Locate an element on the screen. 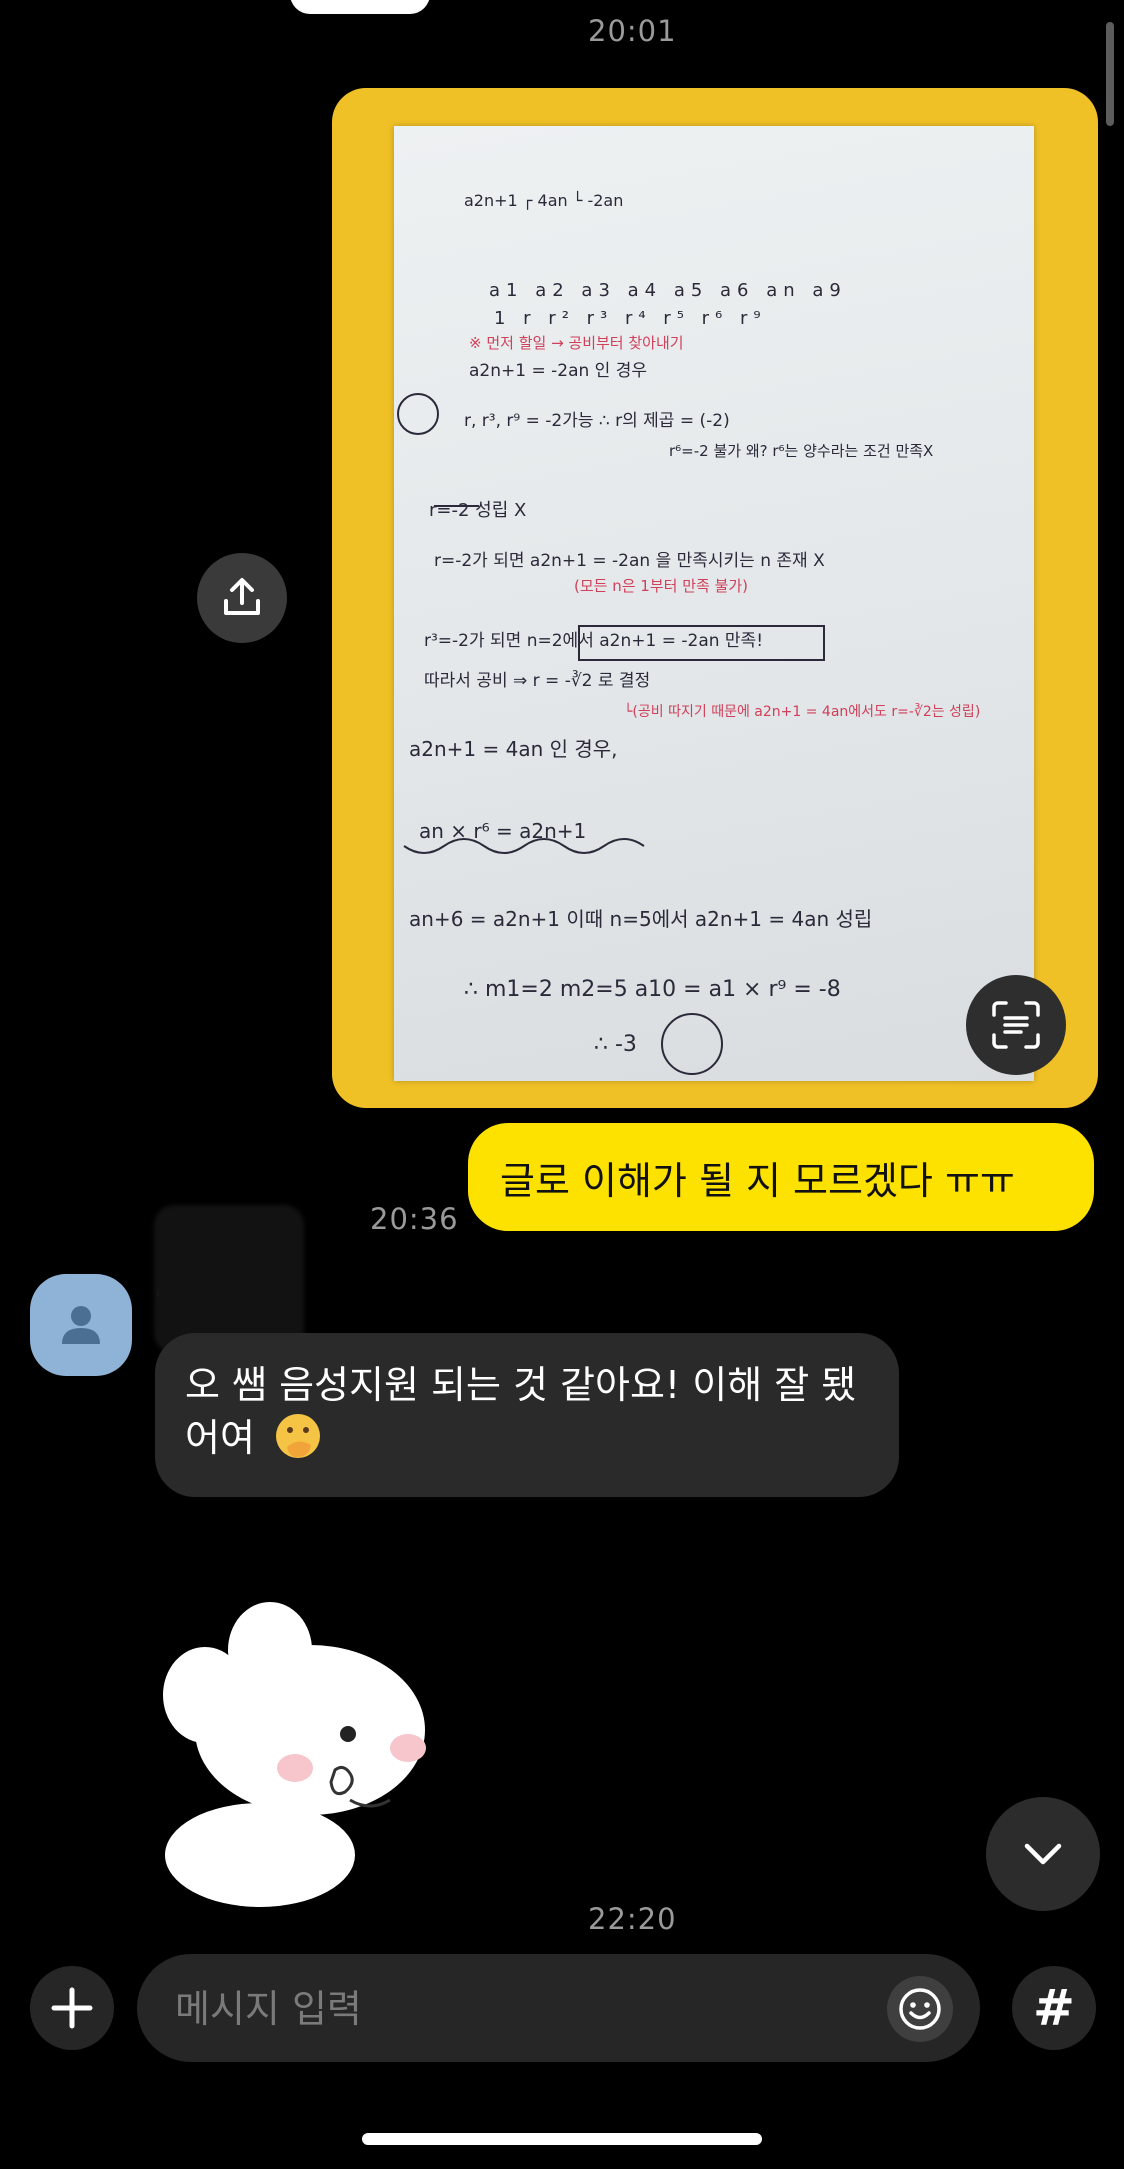 This screenshot has width=1124, height=2169. hashtag-button: # is located at coordinates (1054, 2008).